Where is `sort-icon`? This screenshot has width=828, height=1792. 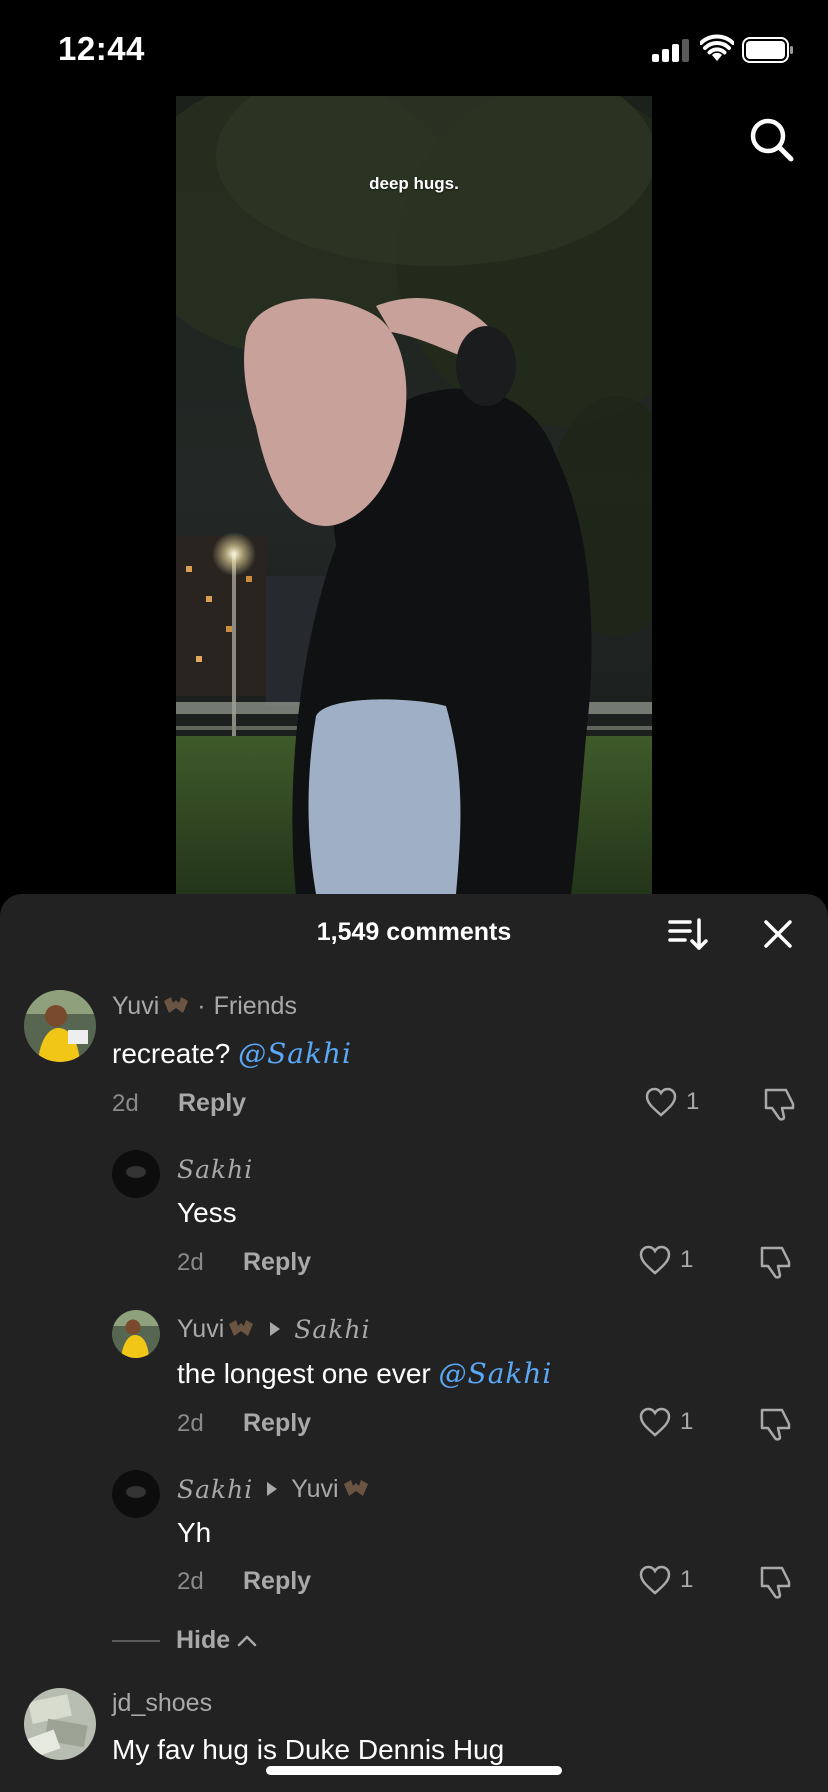 sort-icon is located at coordinates (688, 934).